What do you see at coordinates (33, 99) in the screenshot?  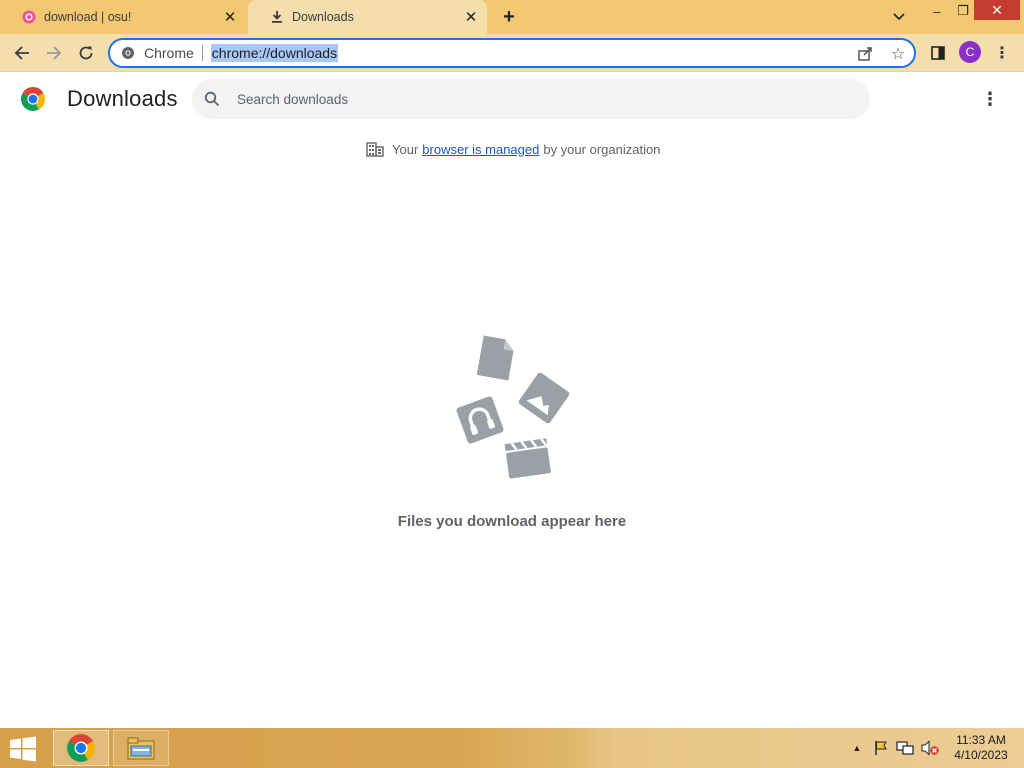 I see `chrome-logo-icon` at bounding box center [33, 99].